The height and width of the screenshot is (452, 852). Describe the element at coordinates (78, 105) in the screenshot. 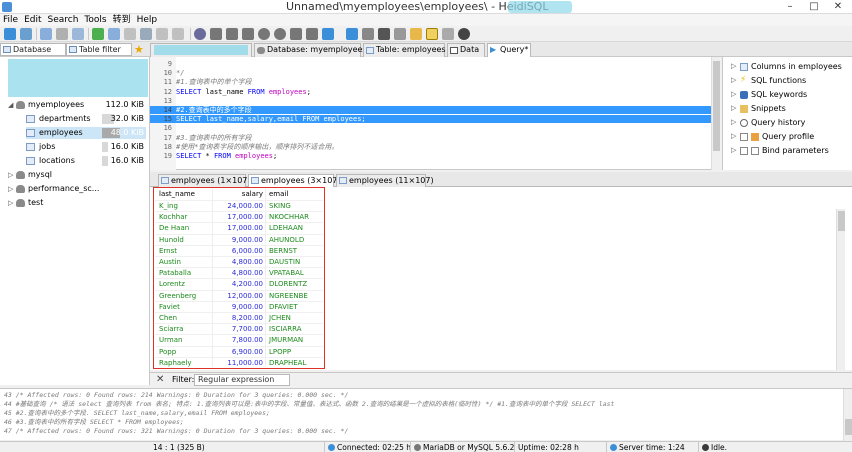

I see `tree-db-myemployees: ◢ myemployees 112.0 KiB` at that location.